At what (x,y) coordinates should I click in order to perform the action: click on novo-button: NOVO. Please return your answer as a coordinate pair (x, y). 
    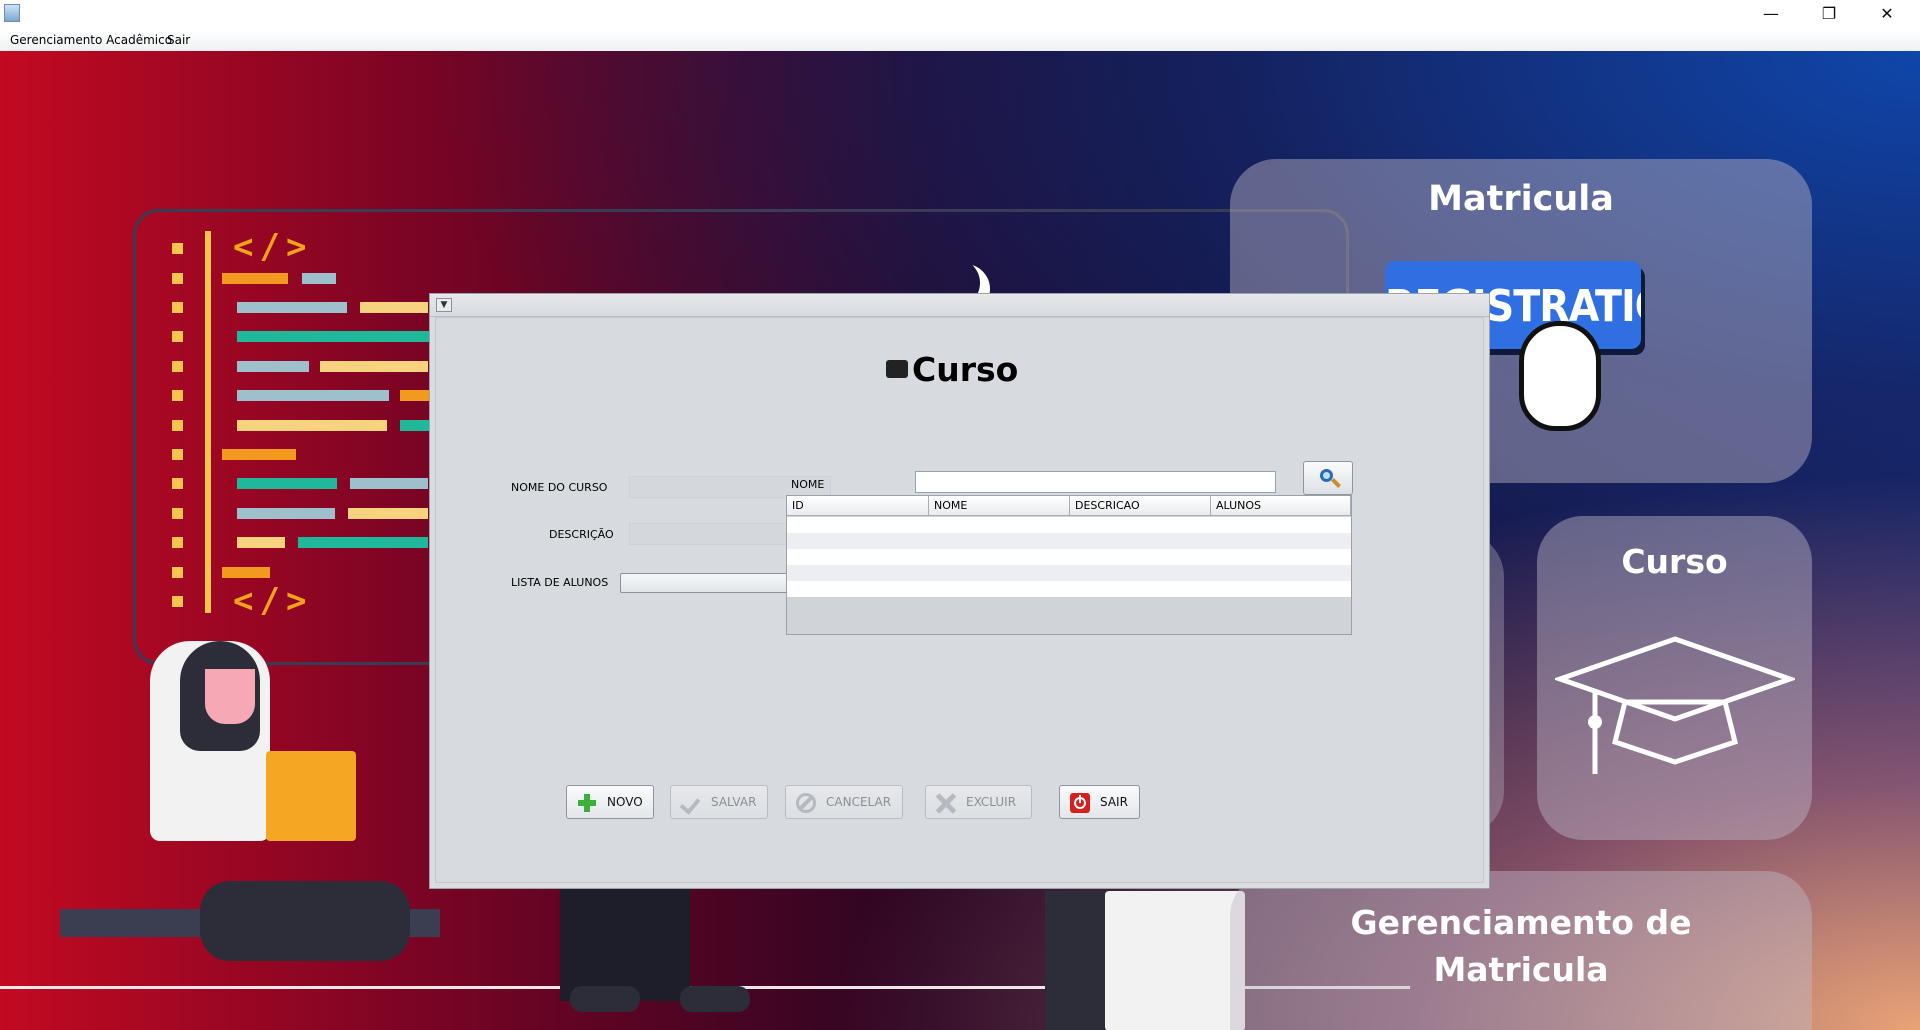
    Looking at the image, I should click on (610, 802).